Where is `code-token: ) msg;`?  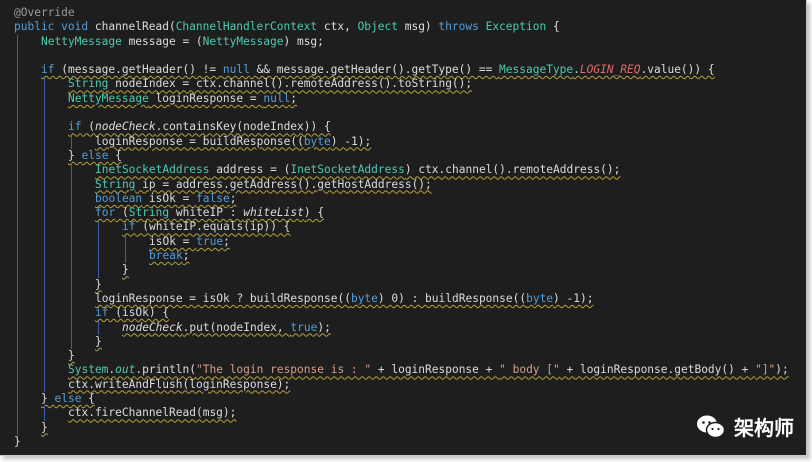
code-token: ) msg; is located at coordinates (303, 41).